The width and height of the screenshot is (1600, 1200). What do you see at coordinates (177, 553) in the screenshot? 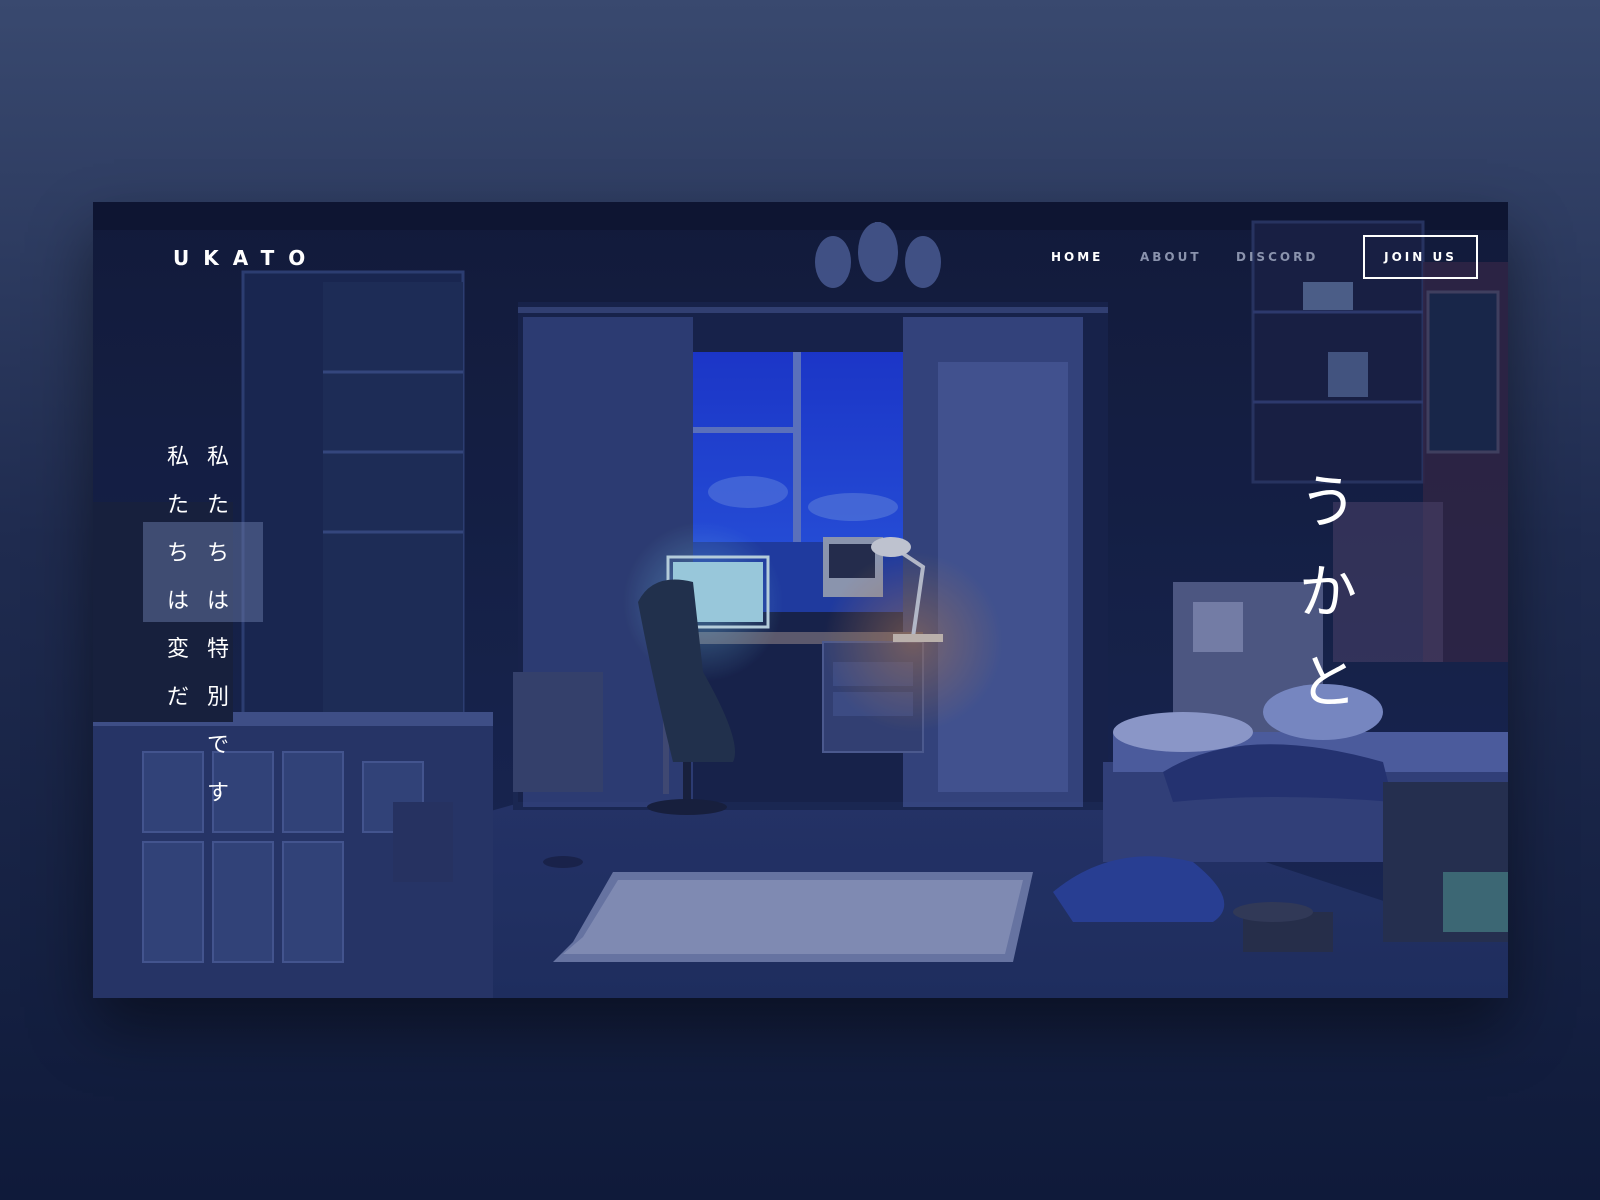
I see `tagline-1-char: ち` at bounding box center [177, 553].